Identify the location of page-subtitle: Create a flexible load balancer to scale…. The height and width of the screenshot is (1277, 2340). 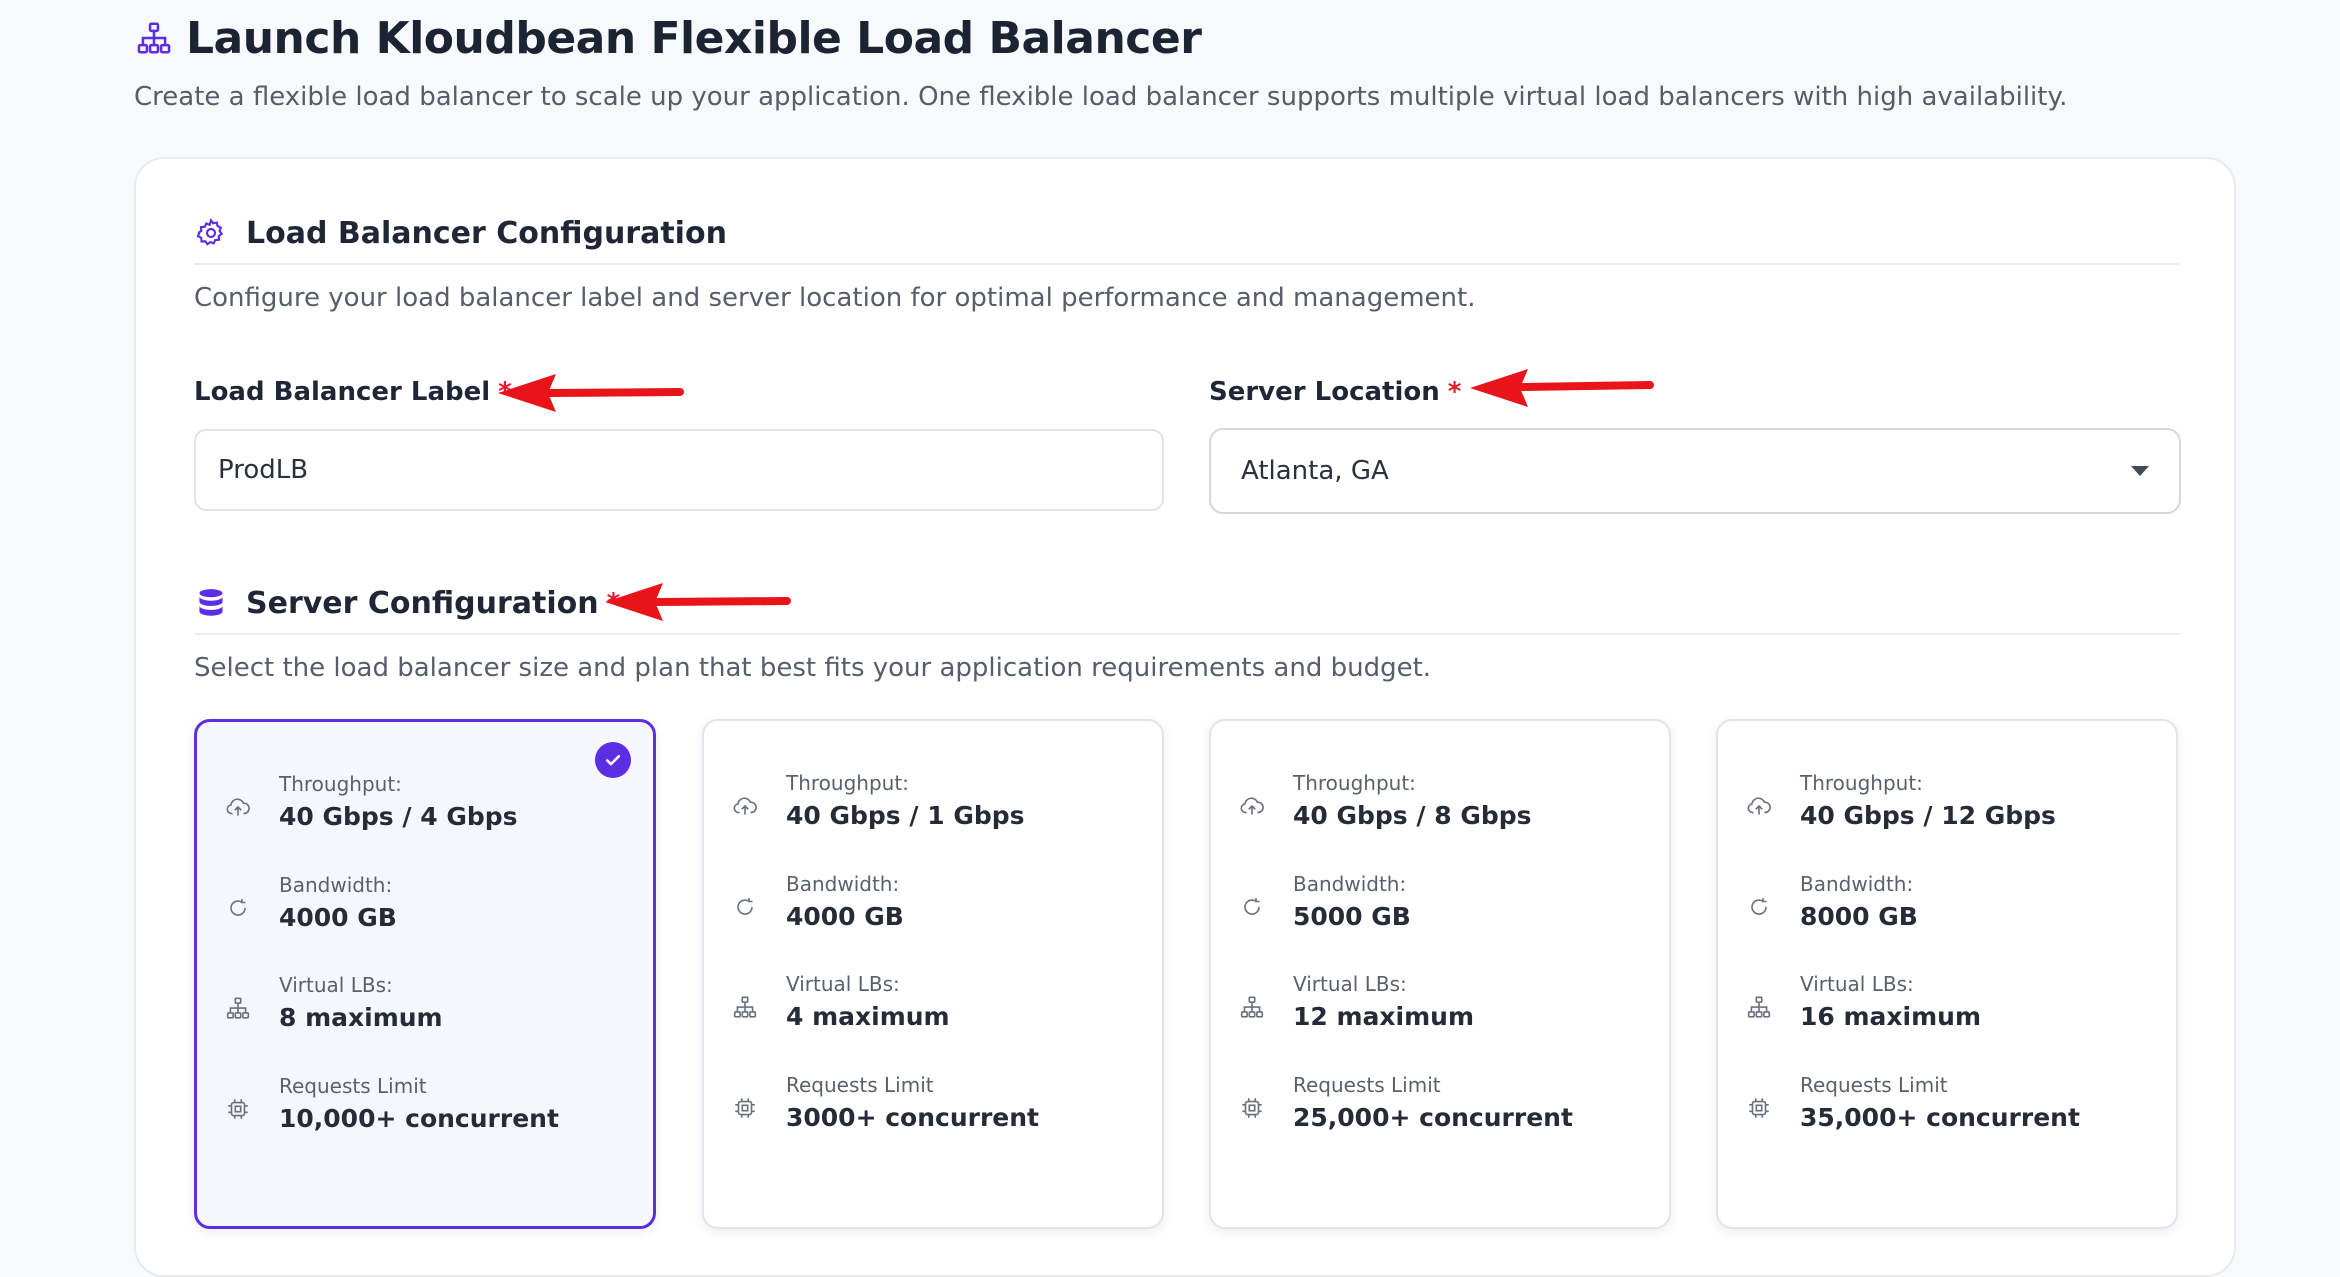
(1101, 97).